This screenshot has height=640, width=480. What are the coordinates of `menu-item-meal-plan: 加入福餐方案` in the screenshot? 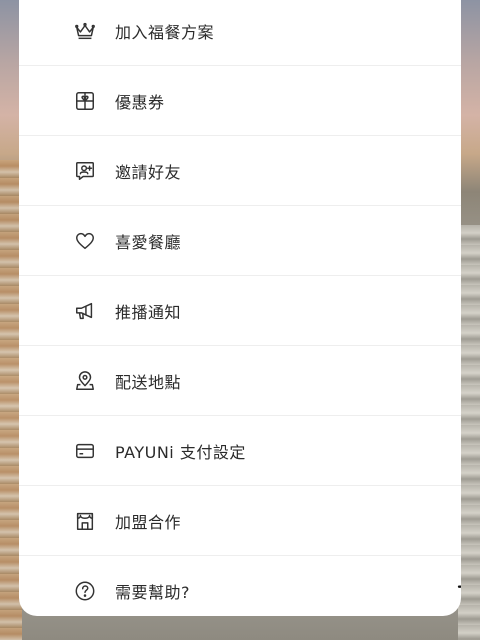 It's located at (240, 33).